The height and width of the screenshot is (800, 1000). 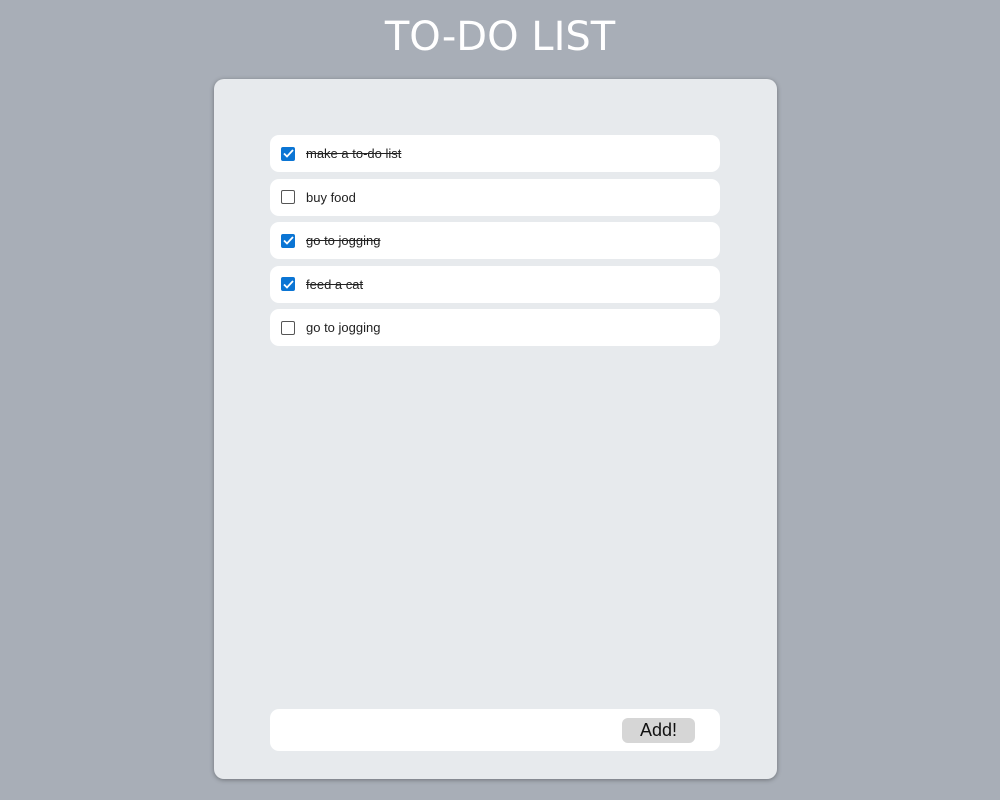 I want to click on add-todo-form: Add!, so click(x=495, y=730).